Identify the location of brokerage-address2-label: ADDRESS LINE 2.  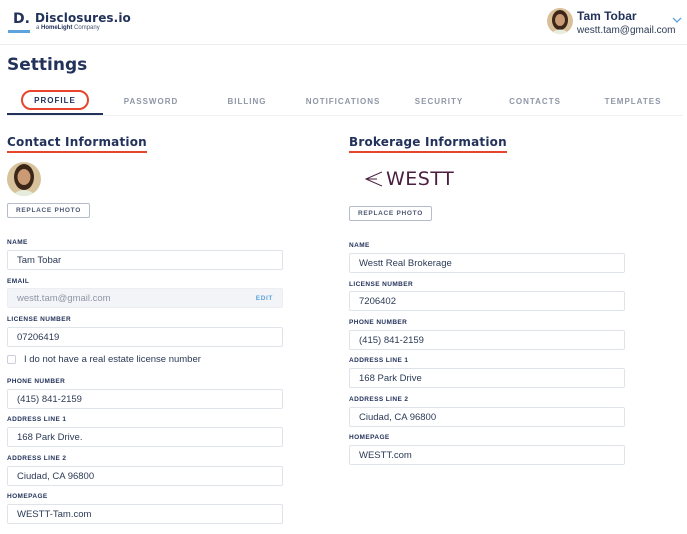
(379, 399).